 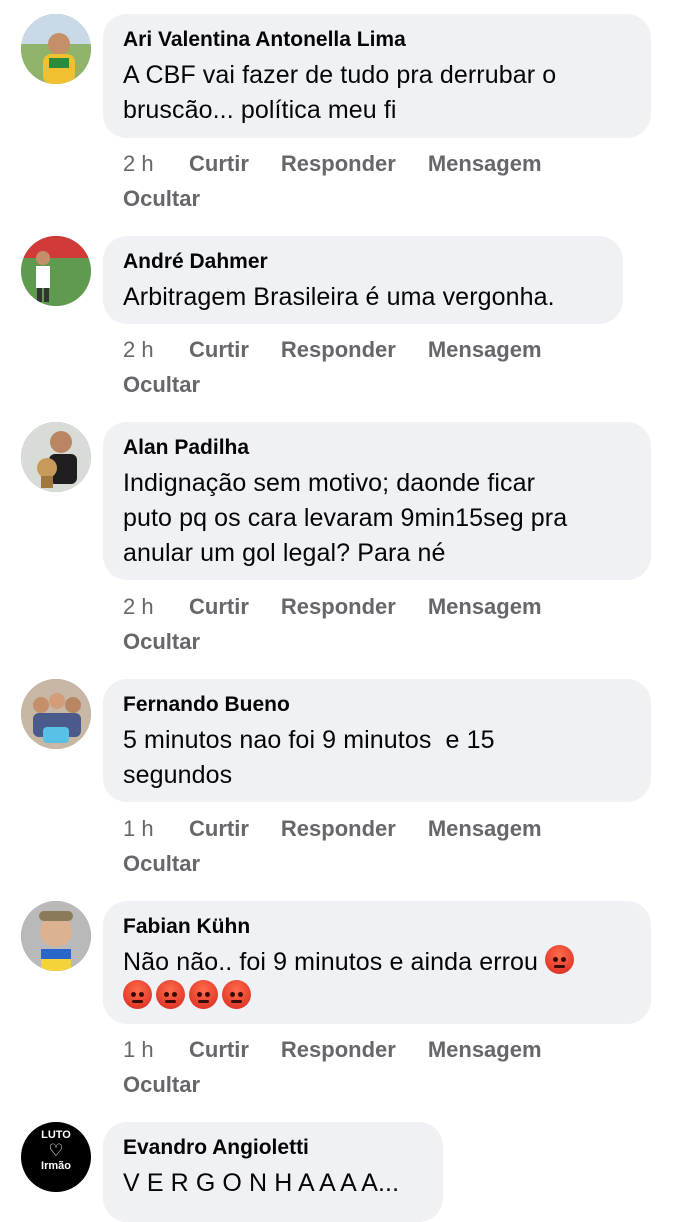 I want to click on comment-text: Não não.. foi 9 minutos e ainda errou, so click(x=376, y=980).